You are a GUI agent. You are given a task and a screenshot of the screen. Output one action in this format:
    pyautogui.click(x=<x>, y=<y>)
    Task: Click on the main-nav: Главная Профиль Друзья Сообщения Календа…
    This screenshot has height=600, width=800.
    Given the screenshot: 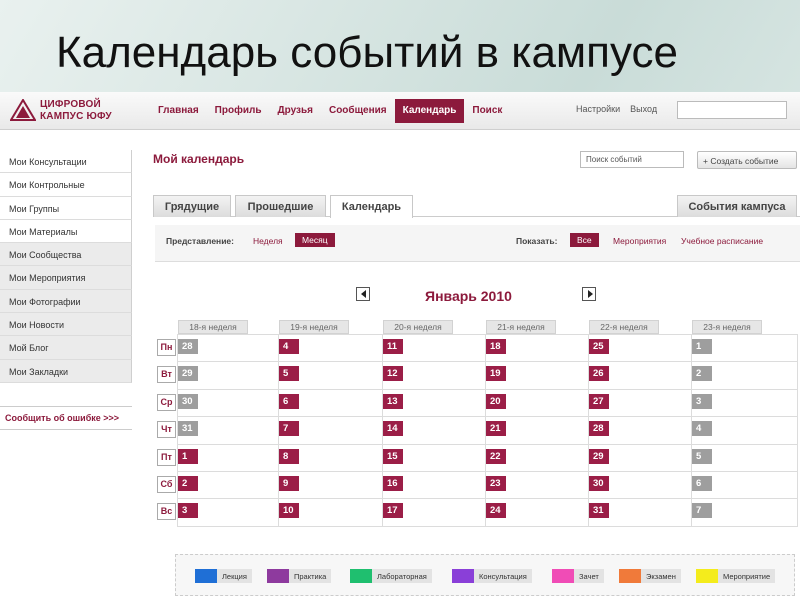 What is the action you would take?
    pyautogui.click(x=330, y=111)
    